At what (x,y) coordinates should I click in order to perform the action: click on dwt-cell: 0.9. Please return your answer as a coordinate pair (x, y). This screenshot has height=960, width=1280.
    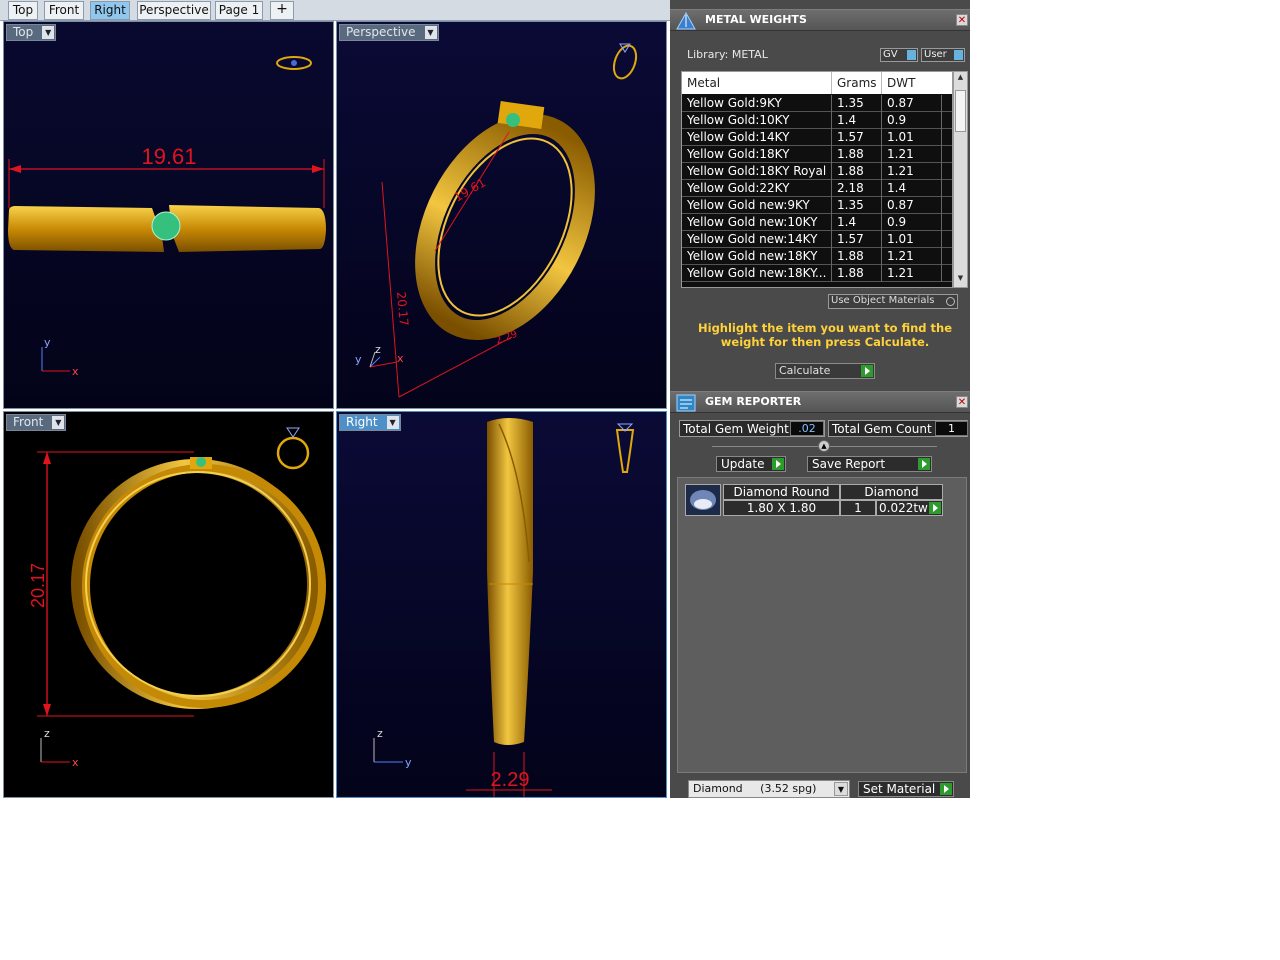
    Looking at the image, I should click on (912, 222).